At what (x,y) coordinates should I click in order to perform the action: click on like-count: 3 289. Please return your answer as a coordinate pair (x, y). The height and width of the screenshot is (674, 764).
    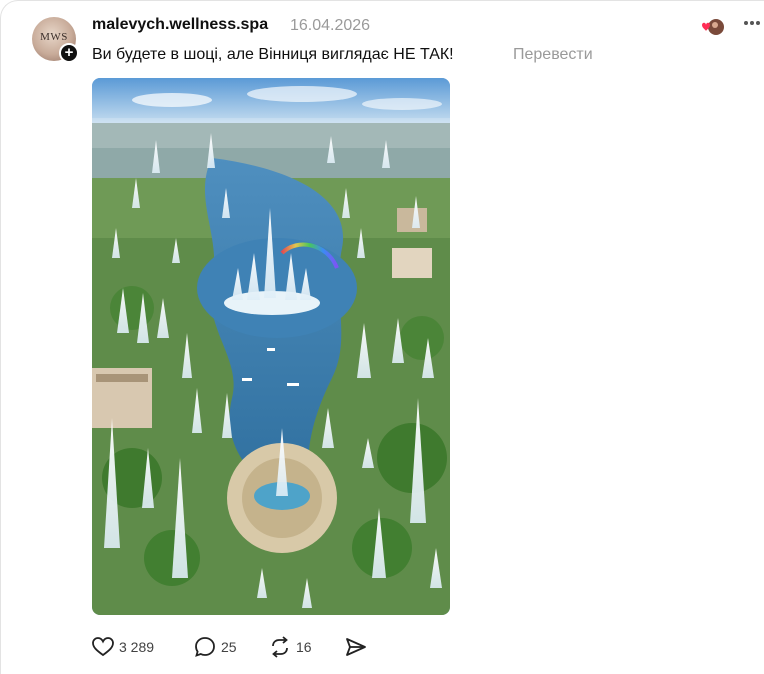
    Looking at the image, I should click on (137, 647).